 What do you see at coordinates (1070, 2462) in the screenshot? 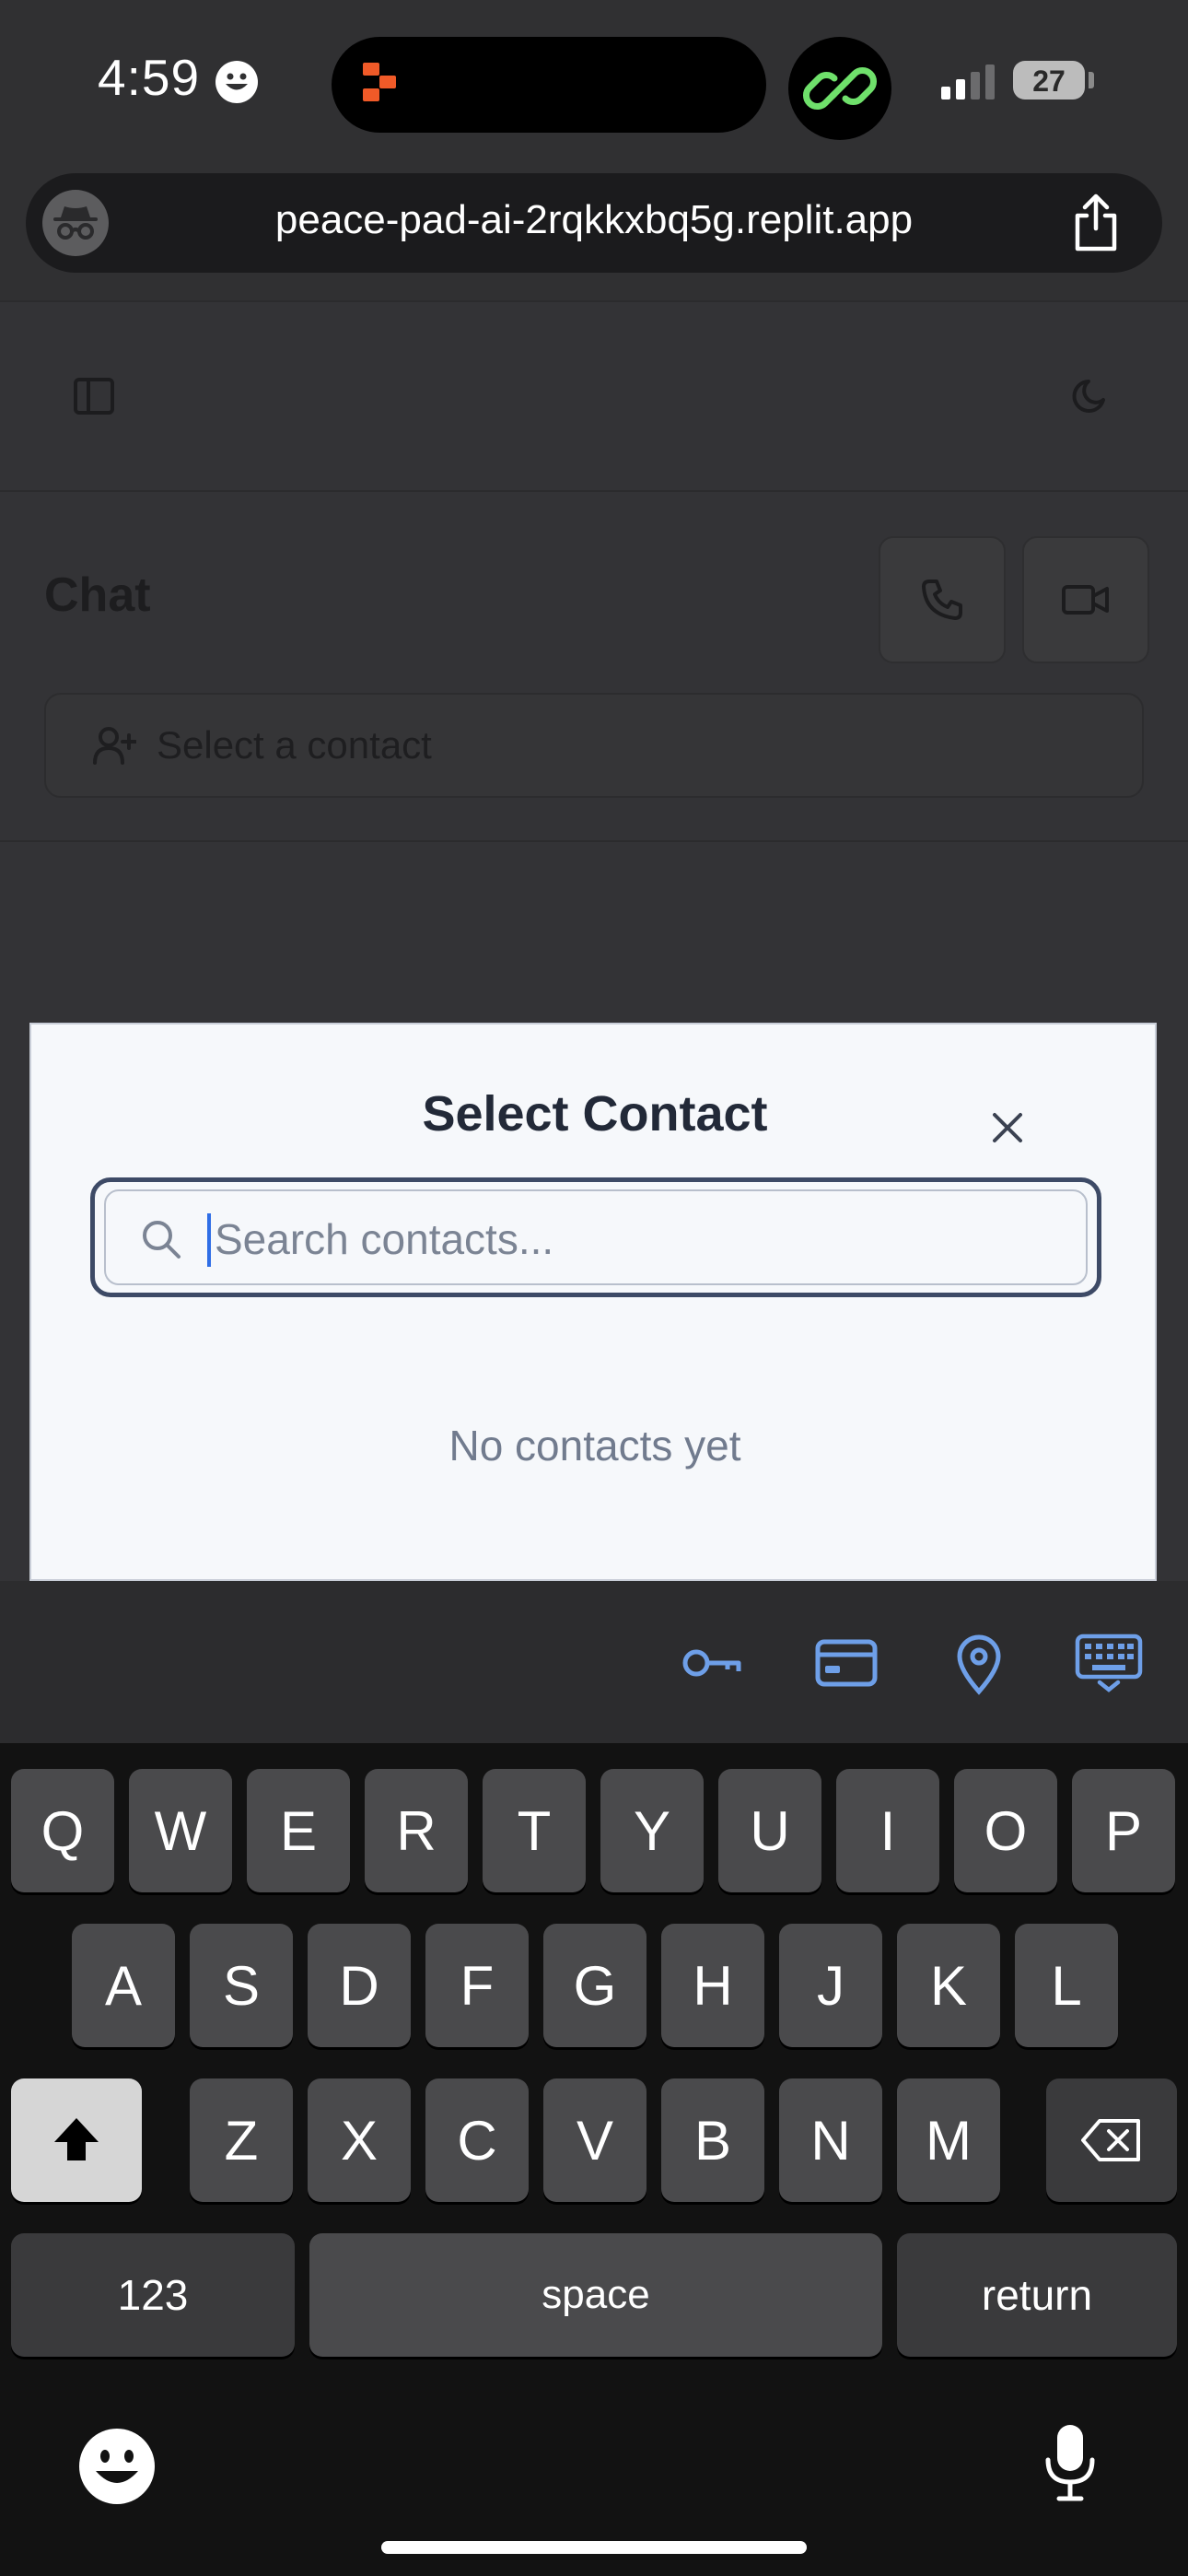
I see `microphone-icon` at bounding box center [1070, 2462].